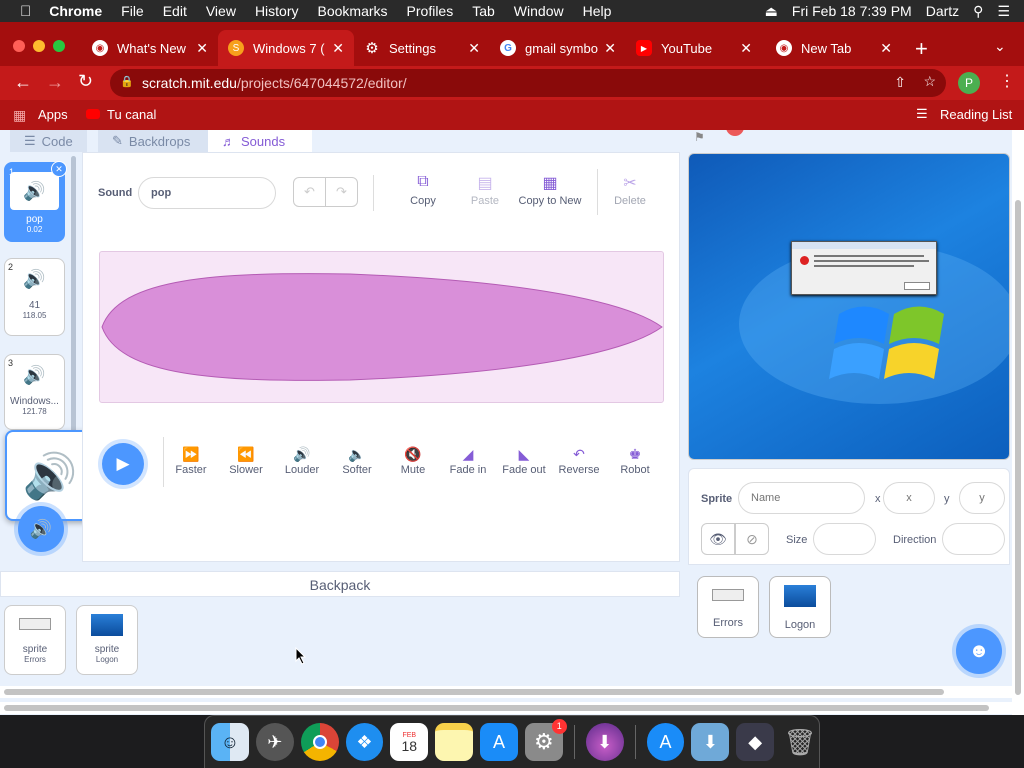  Describe the element at coordinates (75, 11) in the screenshot. I see `menu-app-name: Chrome` at that location.